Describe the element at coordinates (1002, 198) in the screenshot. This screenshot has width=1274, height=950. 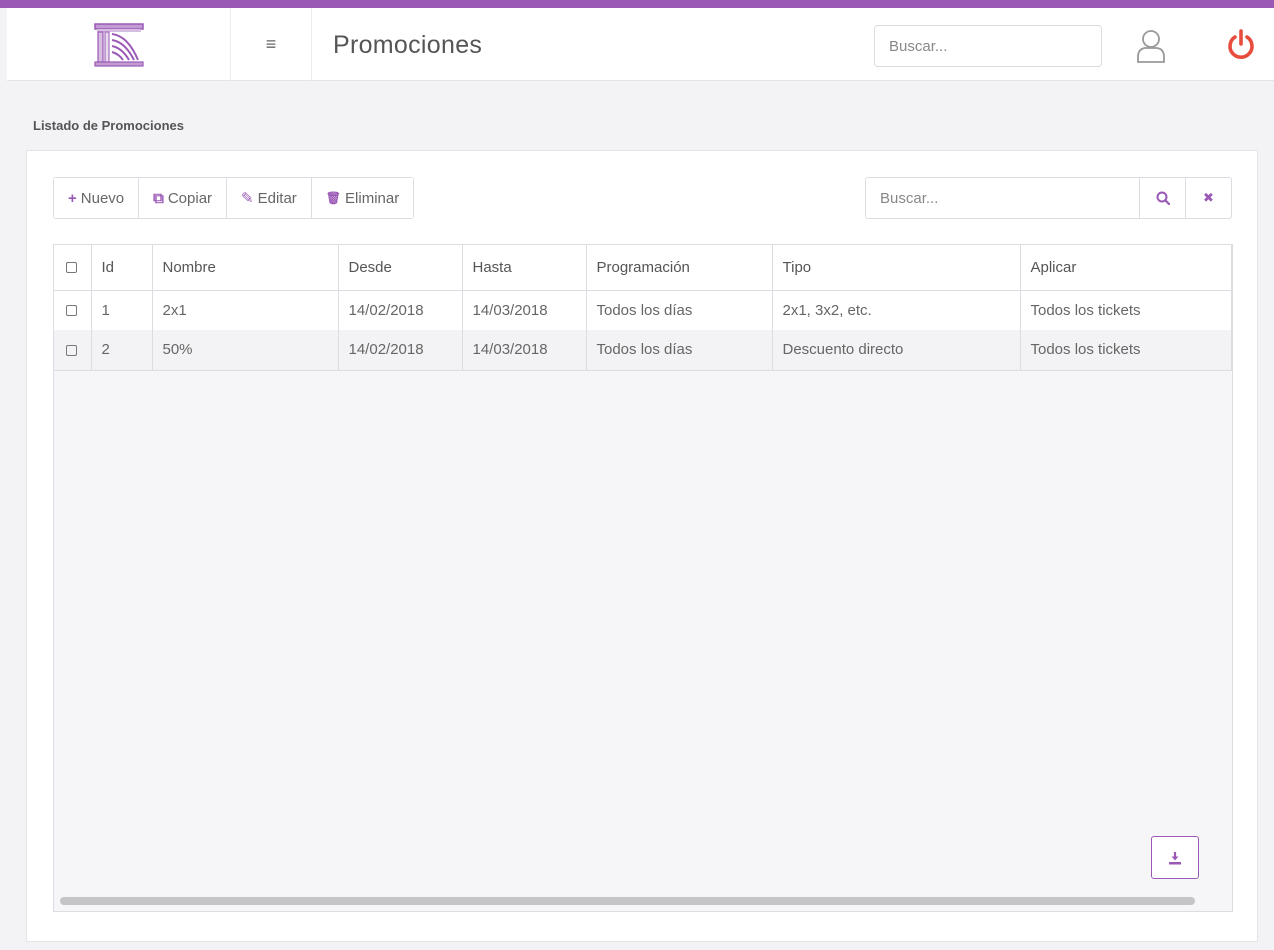
I see `grid-search-input` at that location.